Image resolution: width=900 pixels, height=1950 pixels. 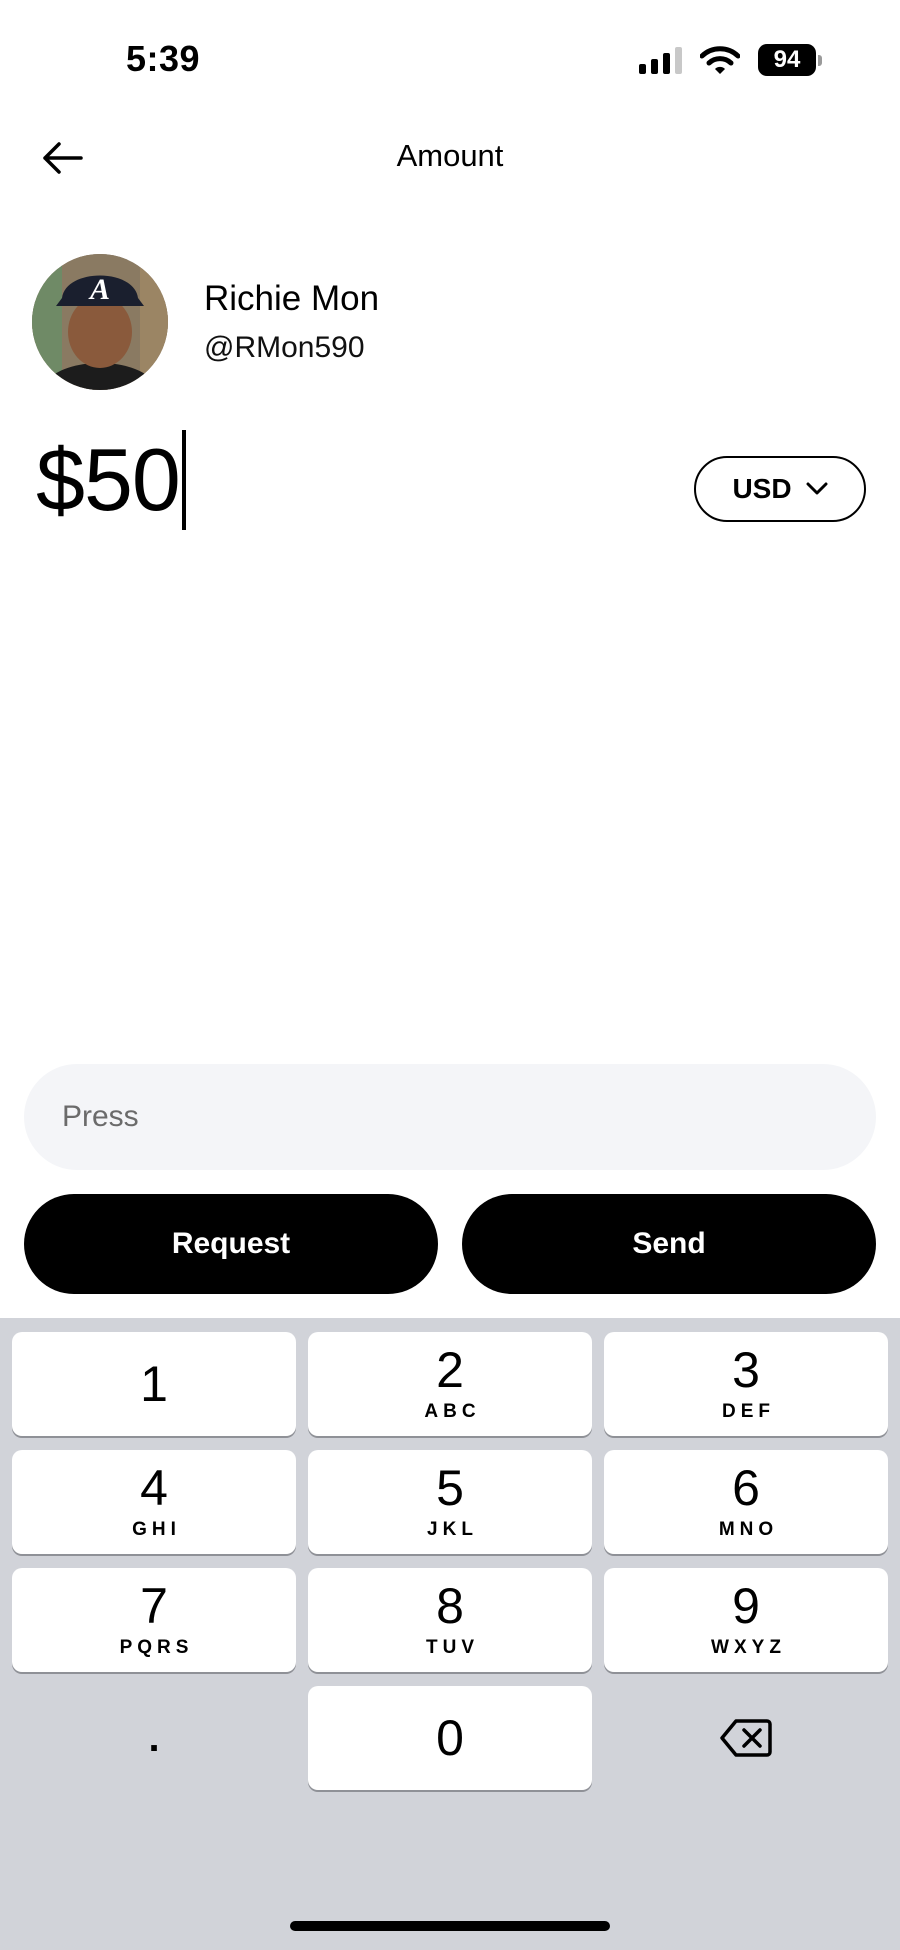 What do you see at coordinates (660, 60) in the screenshot?
I see `cellular-signal-icon` at bounding box center [660, 60].